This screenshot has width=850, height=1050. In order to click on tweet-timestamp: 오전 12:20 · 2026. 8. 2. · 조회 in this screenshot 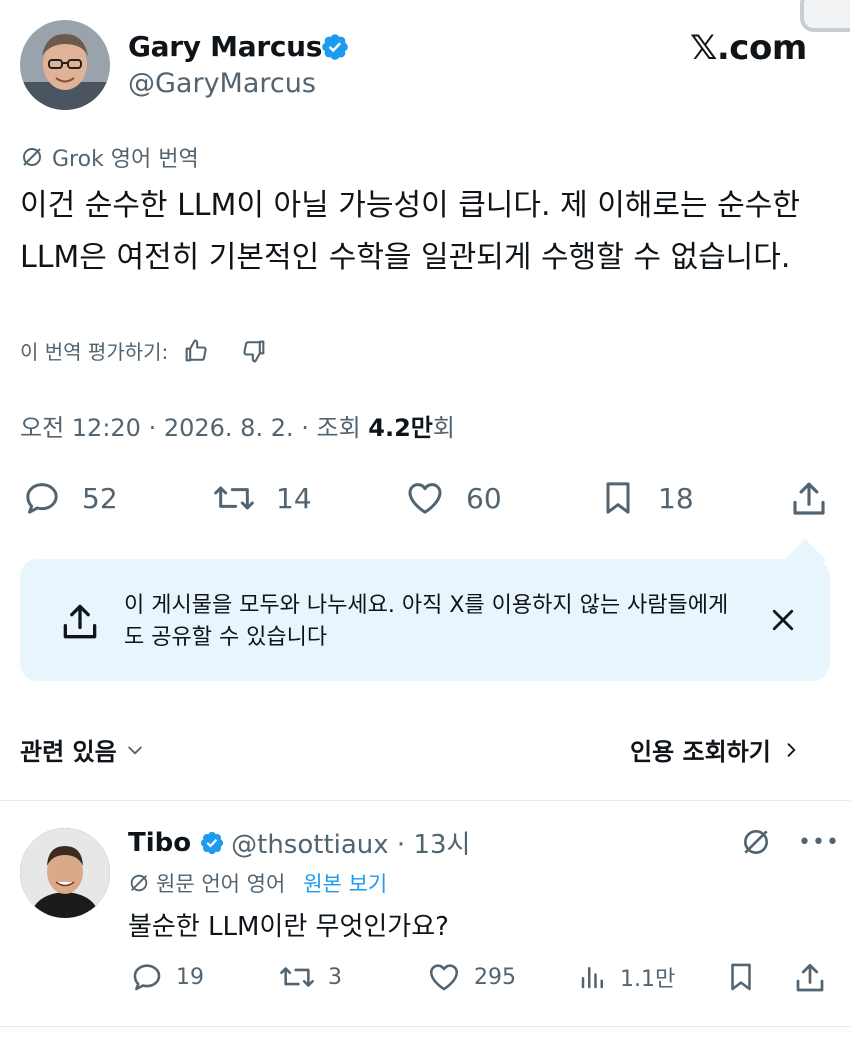, I will do `click(194, 428)`.